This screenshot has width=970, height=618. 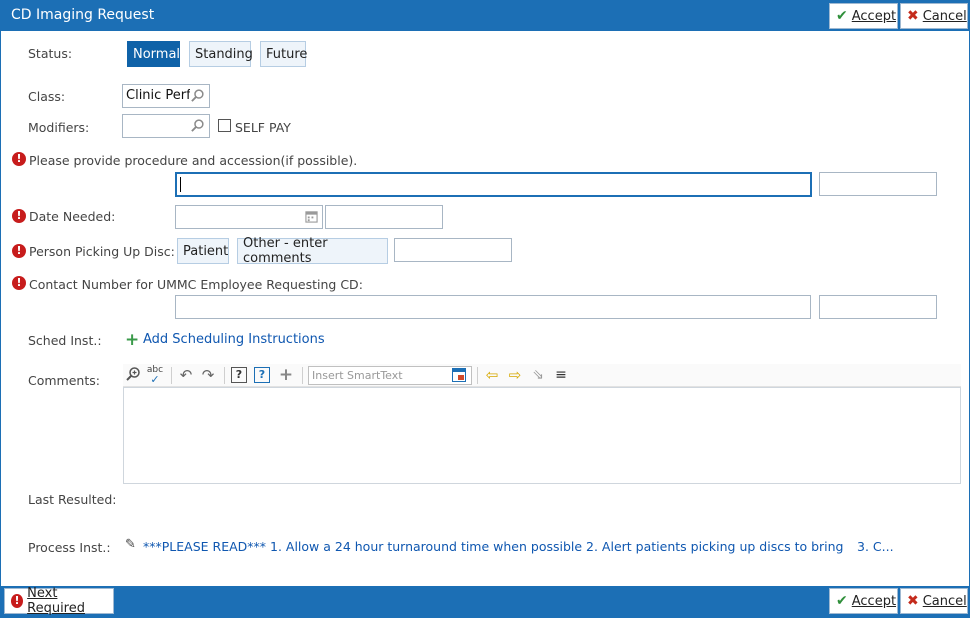 What do you see at coordinates (485, 601) in the screenshot?
I see `bottom-bar: ! Next Required ✔ Accept ✖ Cancel` at bounding box center [485, 601].